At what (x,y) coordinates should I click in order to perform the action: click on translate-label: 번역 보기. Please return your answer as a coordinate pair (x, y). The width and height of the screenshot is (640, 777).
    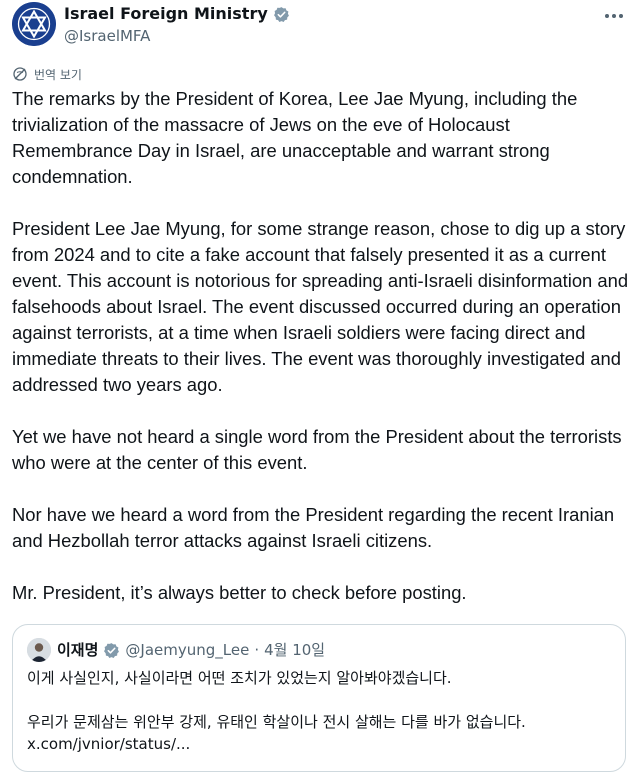
    Looking at the image, I should click on (58, 74).